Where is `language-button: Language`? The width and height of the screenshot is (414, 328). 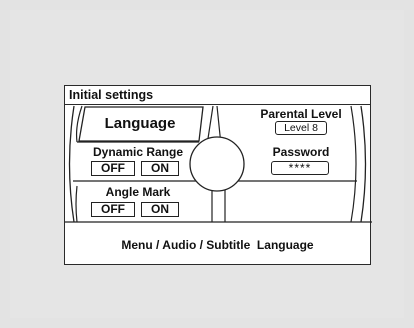
language-button: Language is located at coordinates (140, 123).